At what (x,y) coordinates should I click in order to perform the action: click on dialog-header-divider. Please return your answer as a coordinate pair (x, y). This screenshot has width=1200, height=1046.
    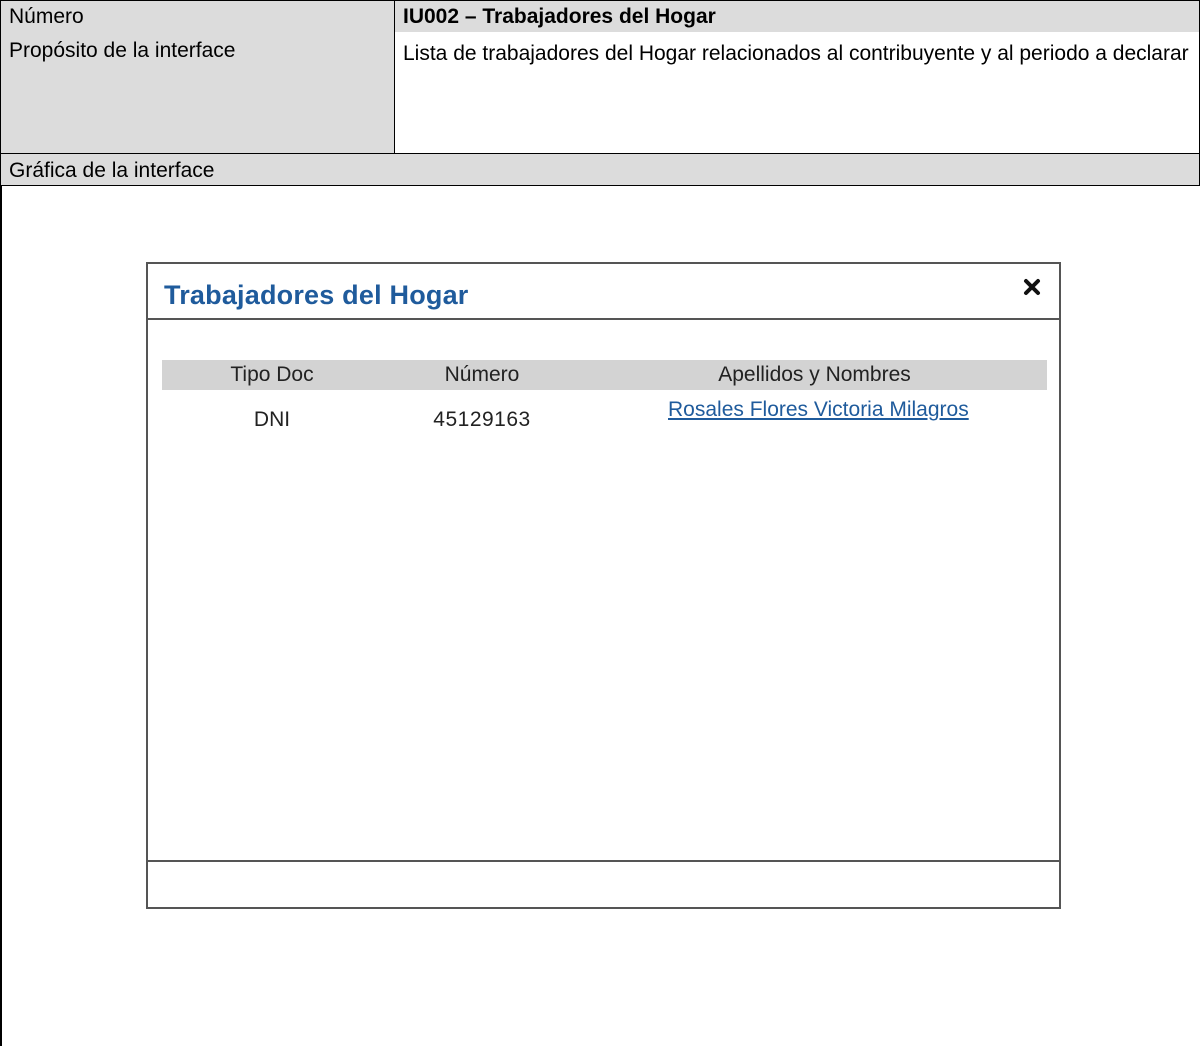
    Looking at the image, I should click on (603, 319).